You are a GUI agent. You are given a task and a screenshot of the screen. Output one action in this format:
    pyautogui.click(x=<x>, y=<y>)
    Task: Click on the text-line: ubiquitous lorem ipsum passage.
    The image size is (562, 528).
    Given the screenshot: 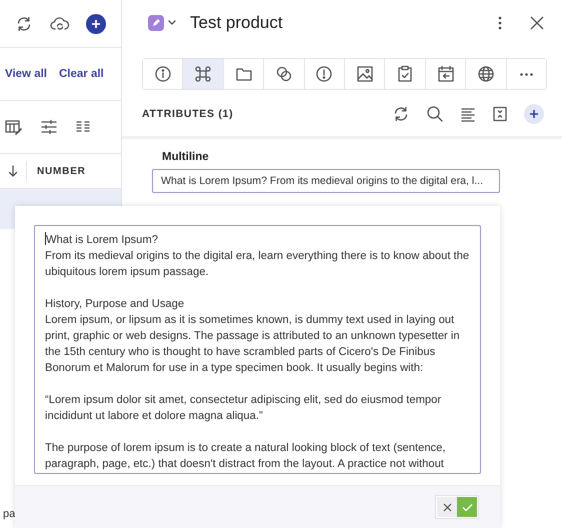 What is the action you would take?
    pyautogui.click(x=127, y=272)
    